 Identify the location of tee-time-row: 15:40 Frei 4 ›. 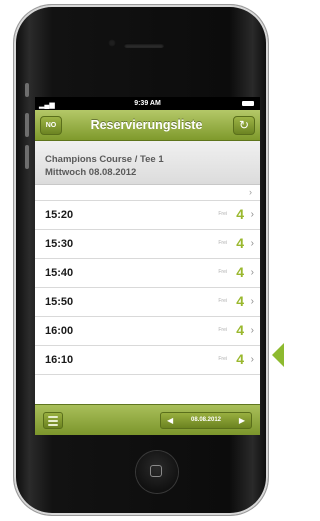
(147, 273).